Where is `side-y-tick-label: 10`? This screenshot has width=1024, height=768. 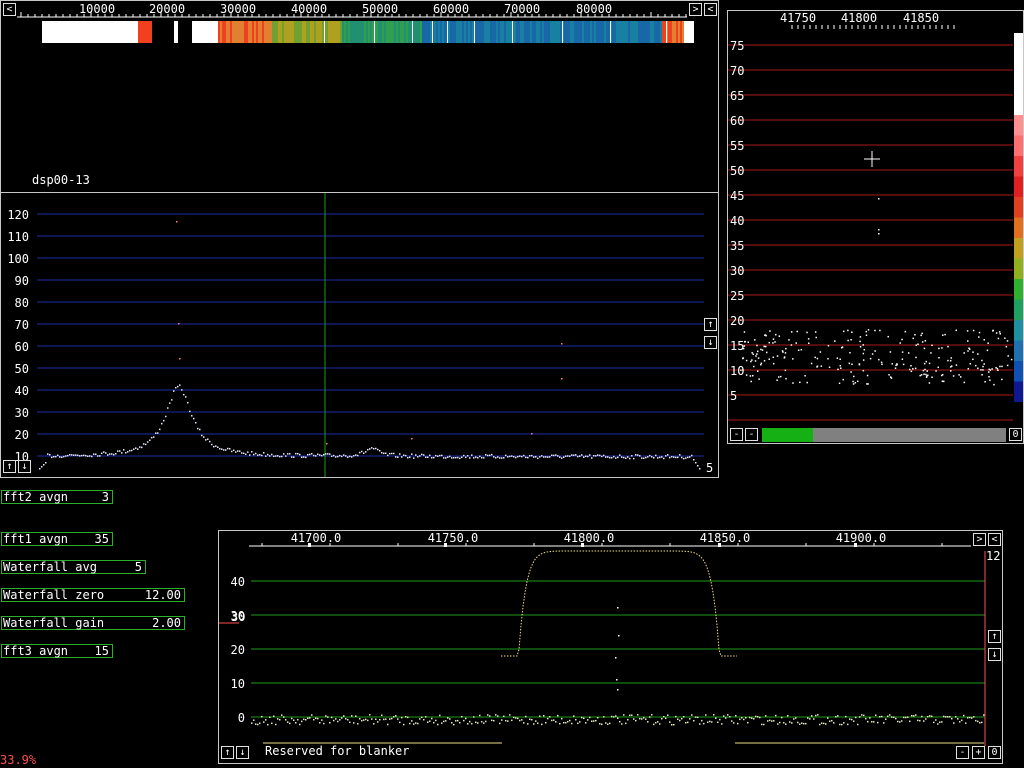
side-y-tick-label: 10 is located at coordinates (737, 371).